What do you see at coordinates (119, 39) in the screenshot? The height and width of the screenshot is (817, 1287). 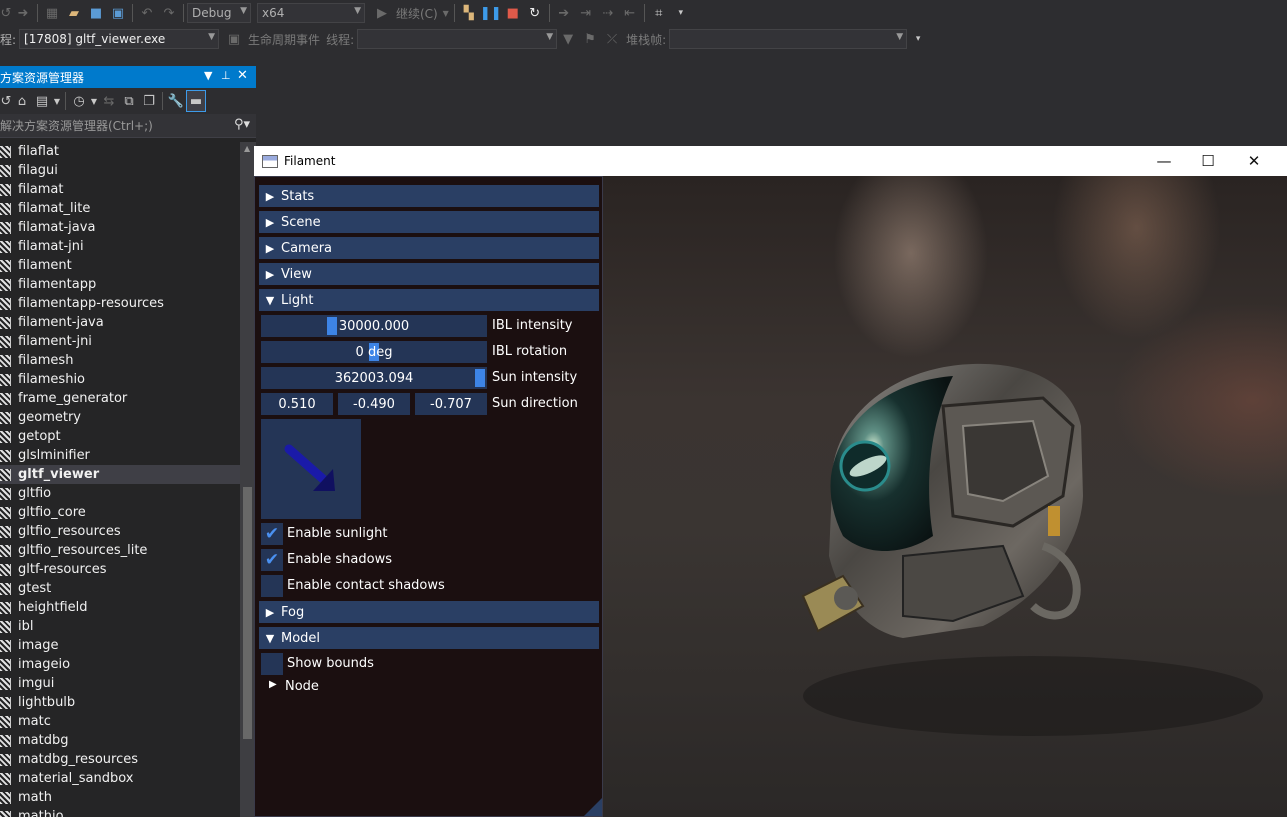 I see `process-select: [17808] gltf_viewer.exe ▼` at bounding box center [119, 39].